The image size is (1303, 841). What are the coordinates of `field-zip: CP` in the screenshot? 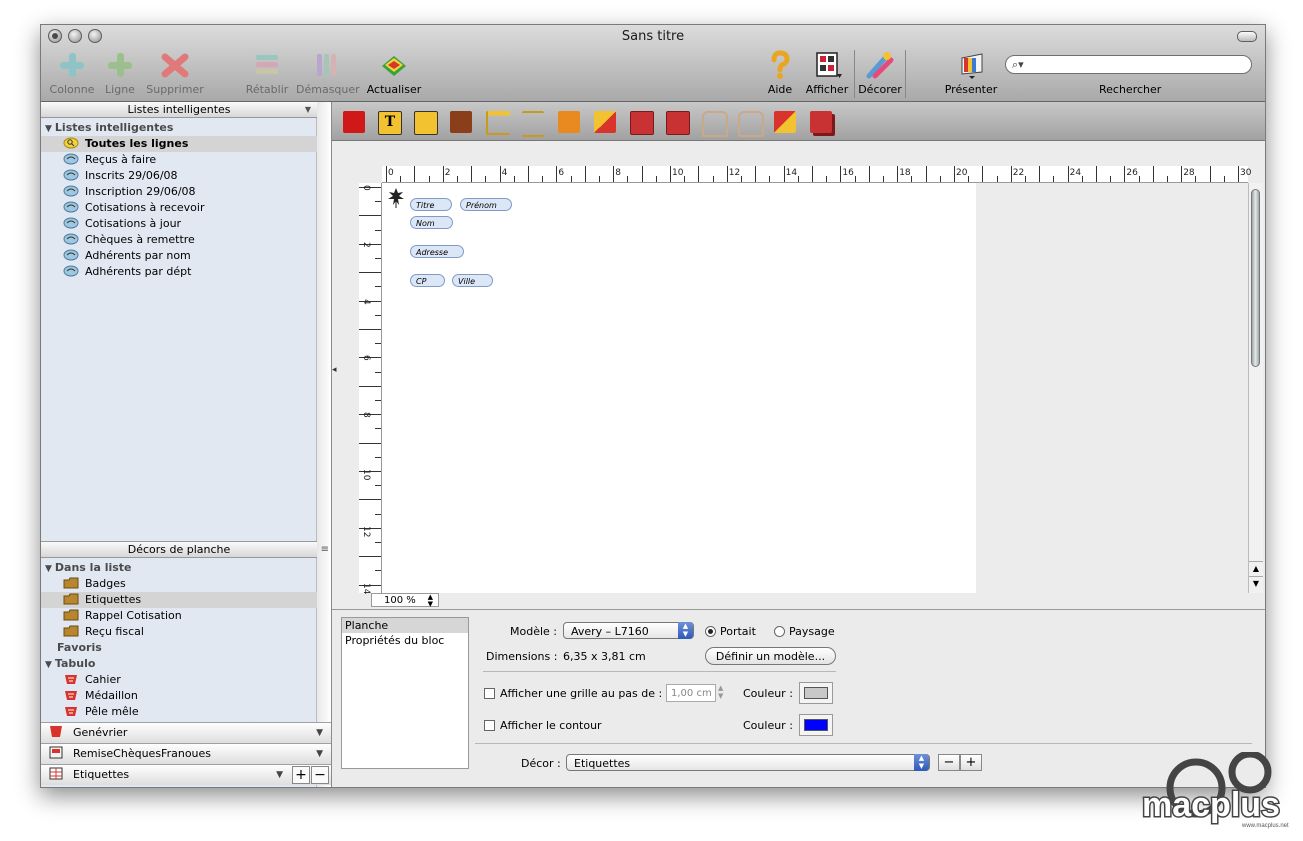 It's located at (427, 280).